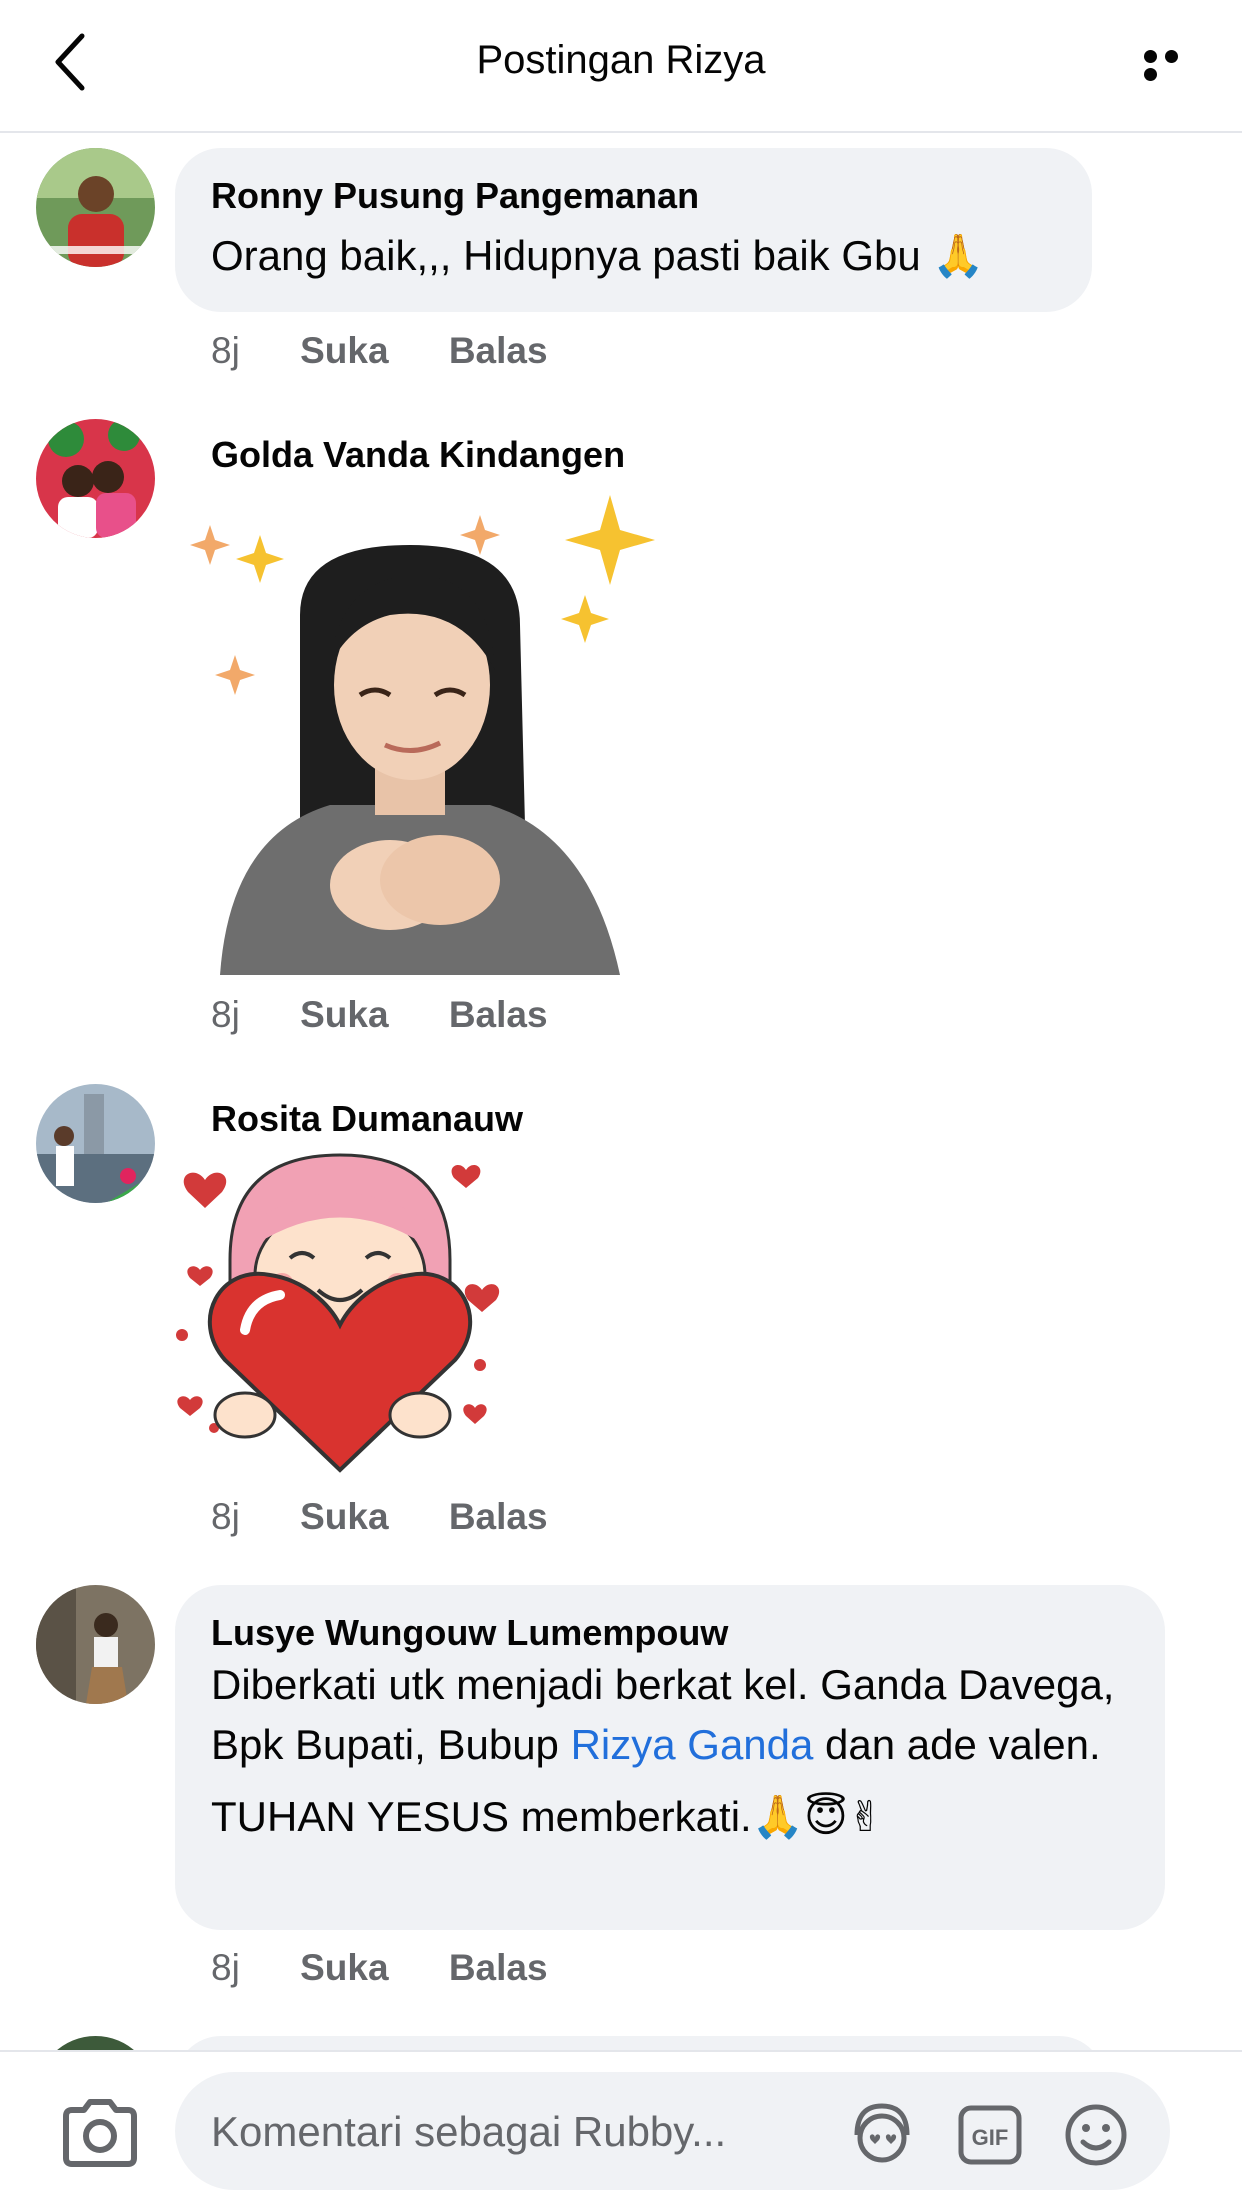 Image resolution: width=1242 pixels, height=2210 pixels. I want to click on camera-icon, so click(100, 2133).